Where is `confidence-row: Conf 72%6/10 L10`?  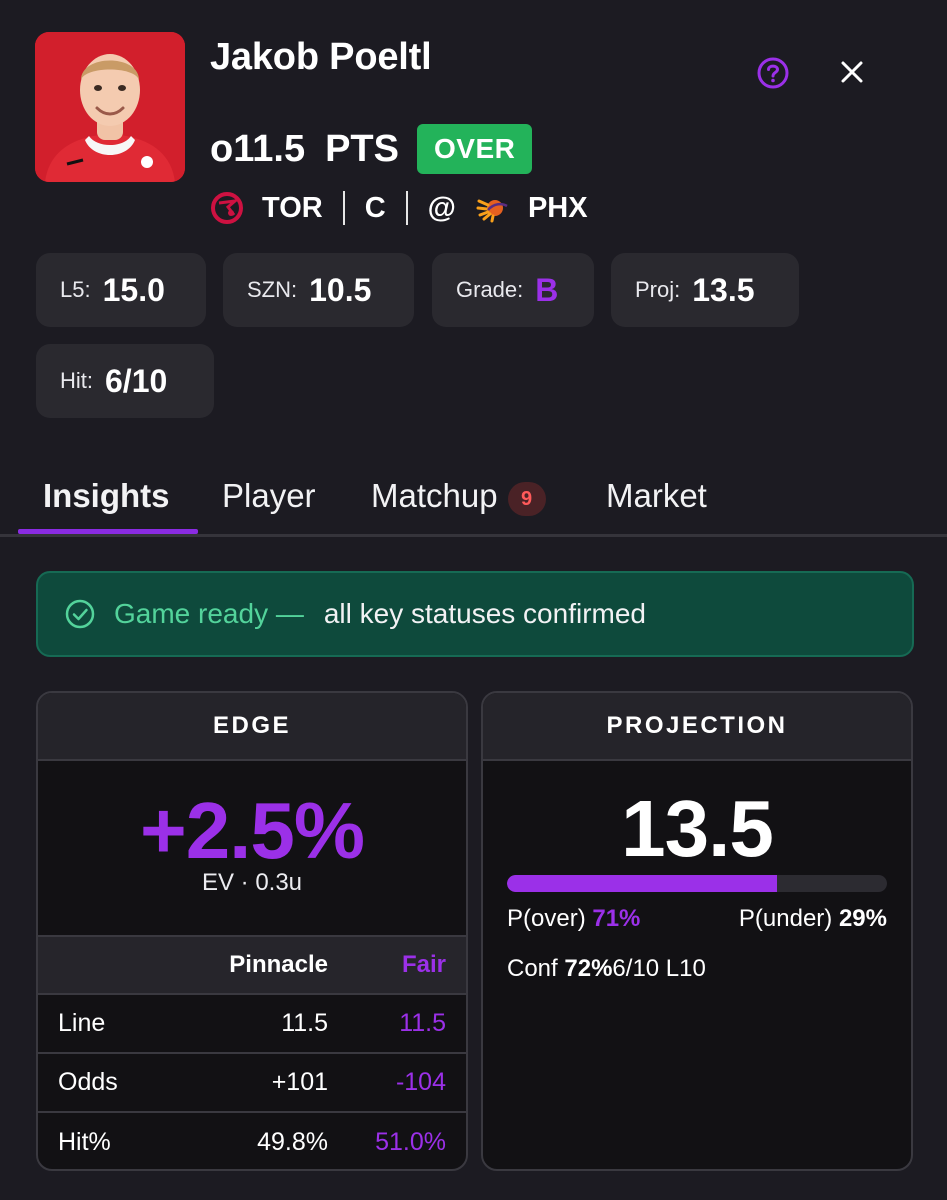 confidence-row: Conf 72%6/10 L10 is located at coordinates (606, 969).